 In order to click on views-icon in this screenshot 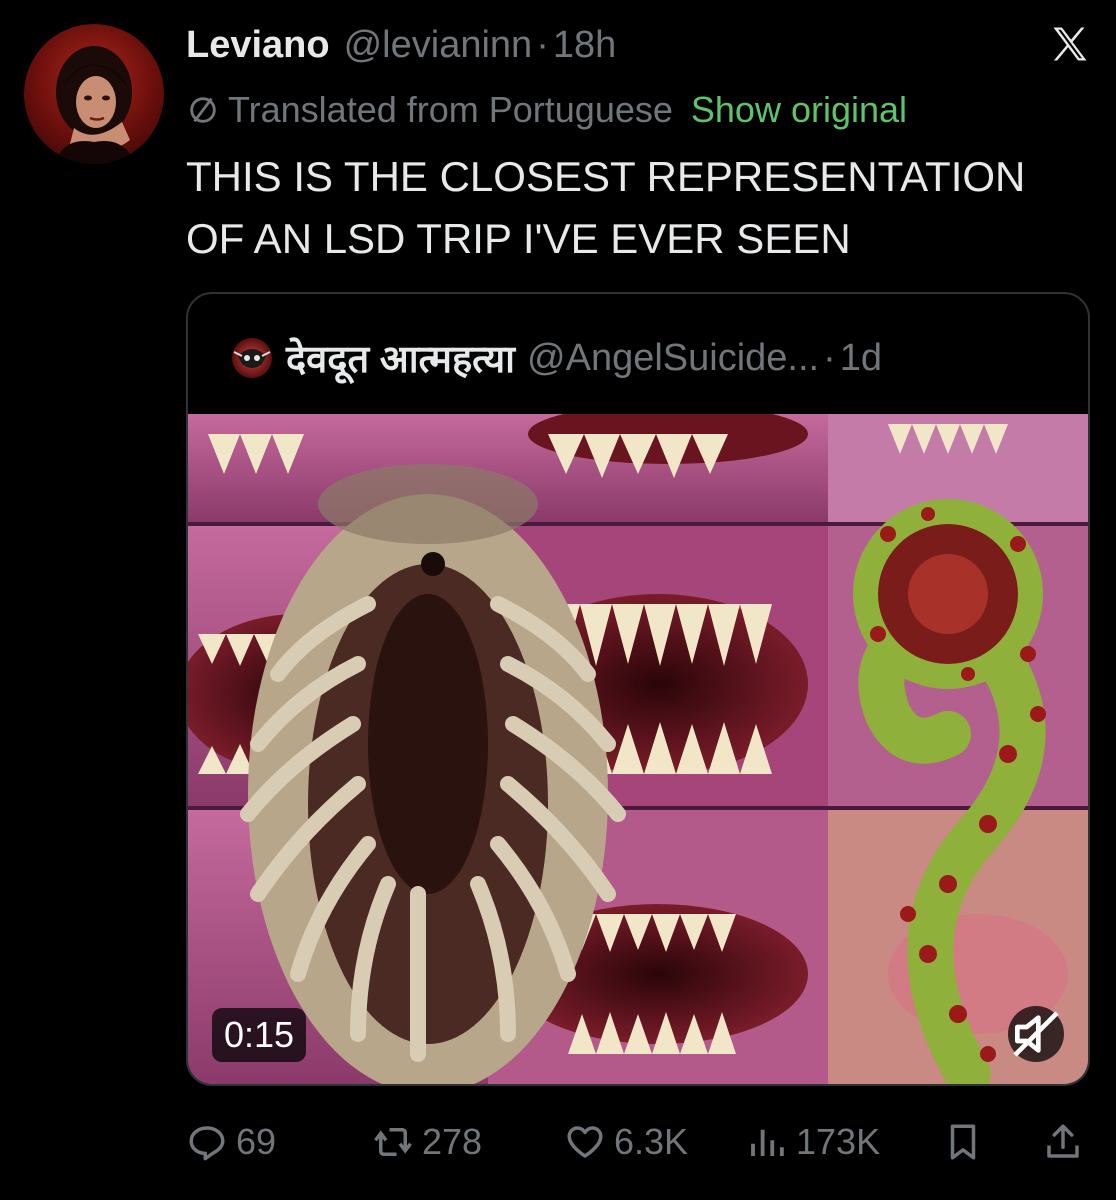, I will do `click(767, 1142)`.